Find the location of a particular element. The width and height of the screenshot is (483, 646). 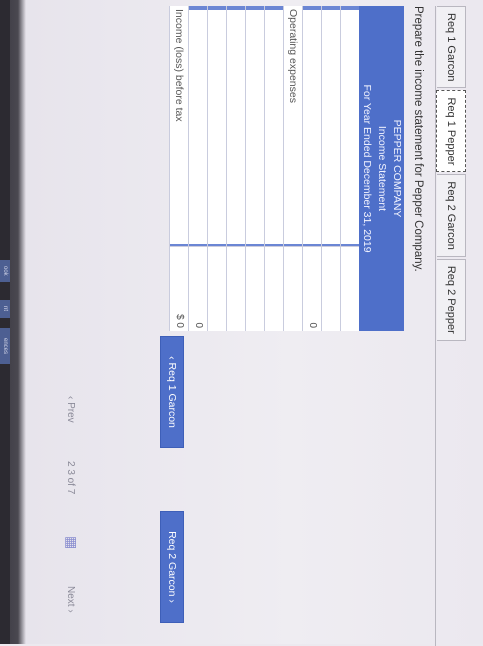

sidebar-item-ook: ook is located at coordinates (5, 271).